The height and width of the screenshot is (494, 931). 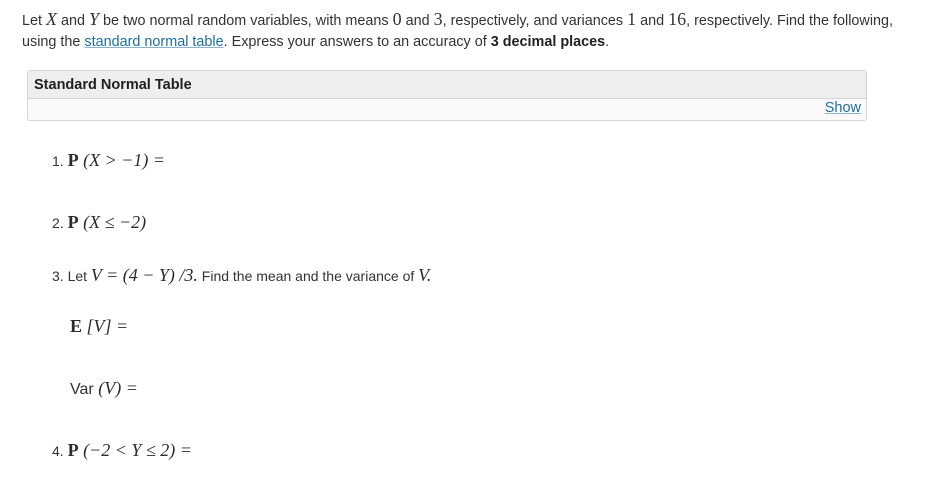 I want to click on question-3-variance: Var (V) =, so click(x=104, y=388).